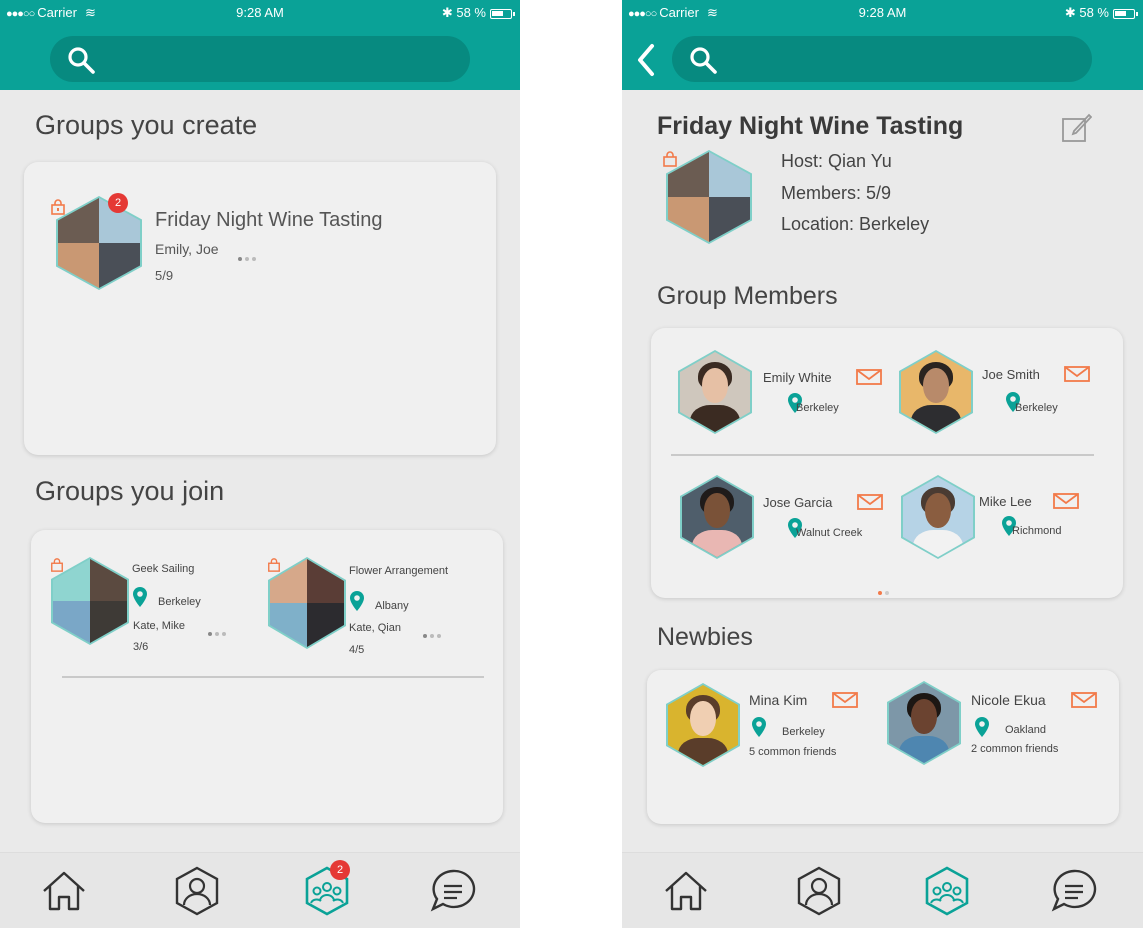 The height and width of the screenshot is (928, 1143). I want to click on tab-notification-badge: 2, so click(340, 870).